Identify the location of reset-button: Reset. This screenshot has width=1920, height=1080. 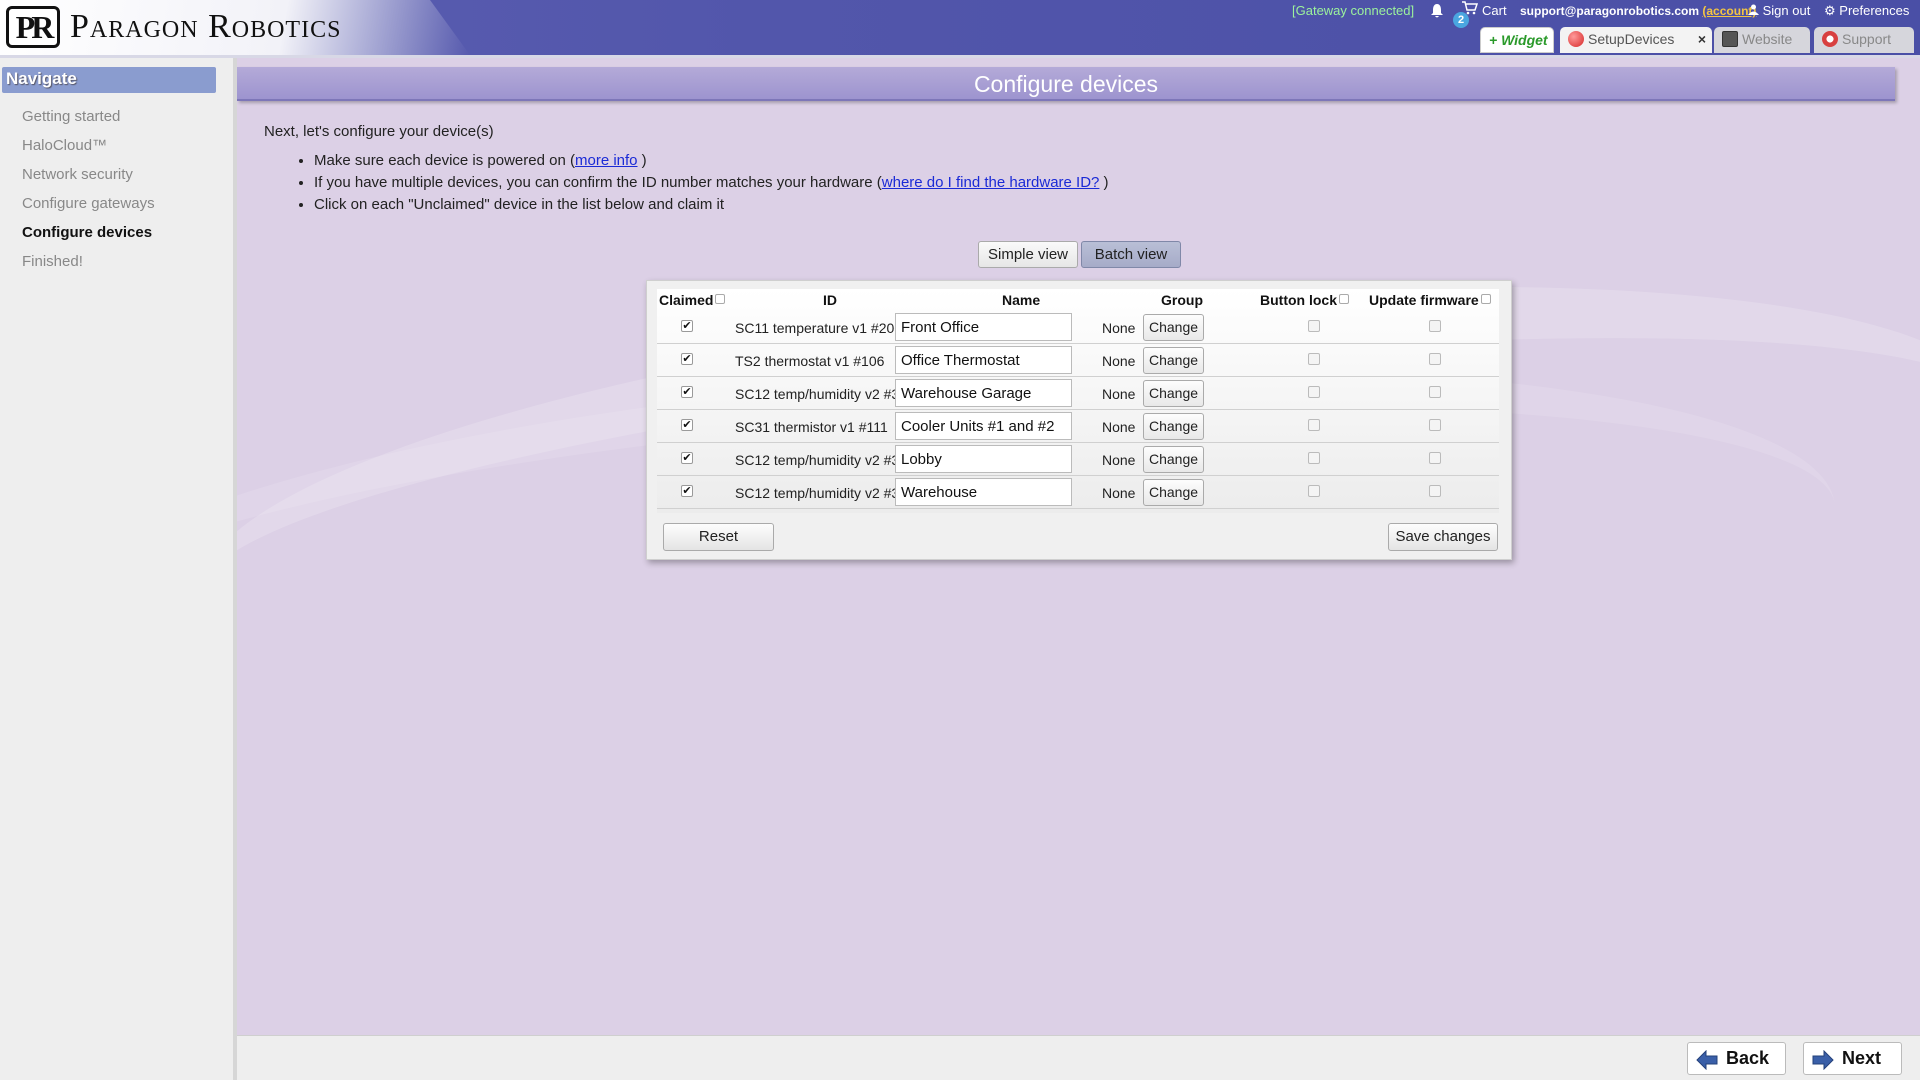
(718, 537).